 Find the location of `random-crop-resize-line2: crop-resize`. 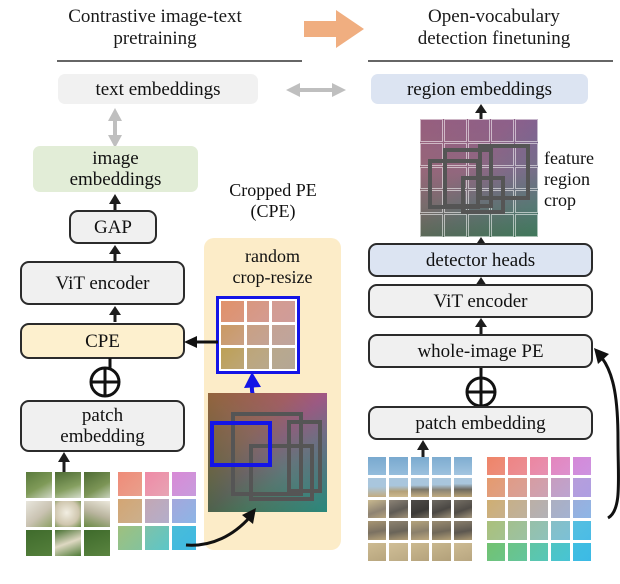

random-crop-resize-line2: crop-resize is located at coordinates (272, 277).